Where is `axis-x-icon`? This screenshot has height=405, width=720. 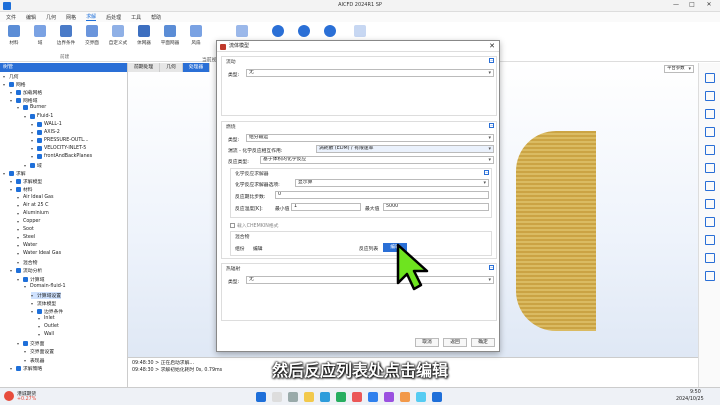
axis-x-icon is located at coordinates (710, 78).